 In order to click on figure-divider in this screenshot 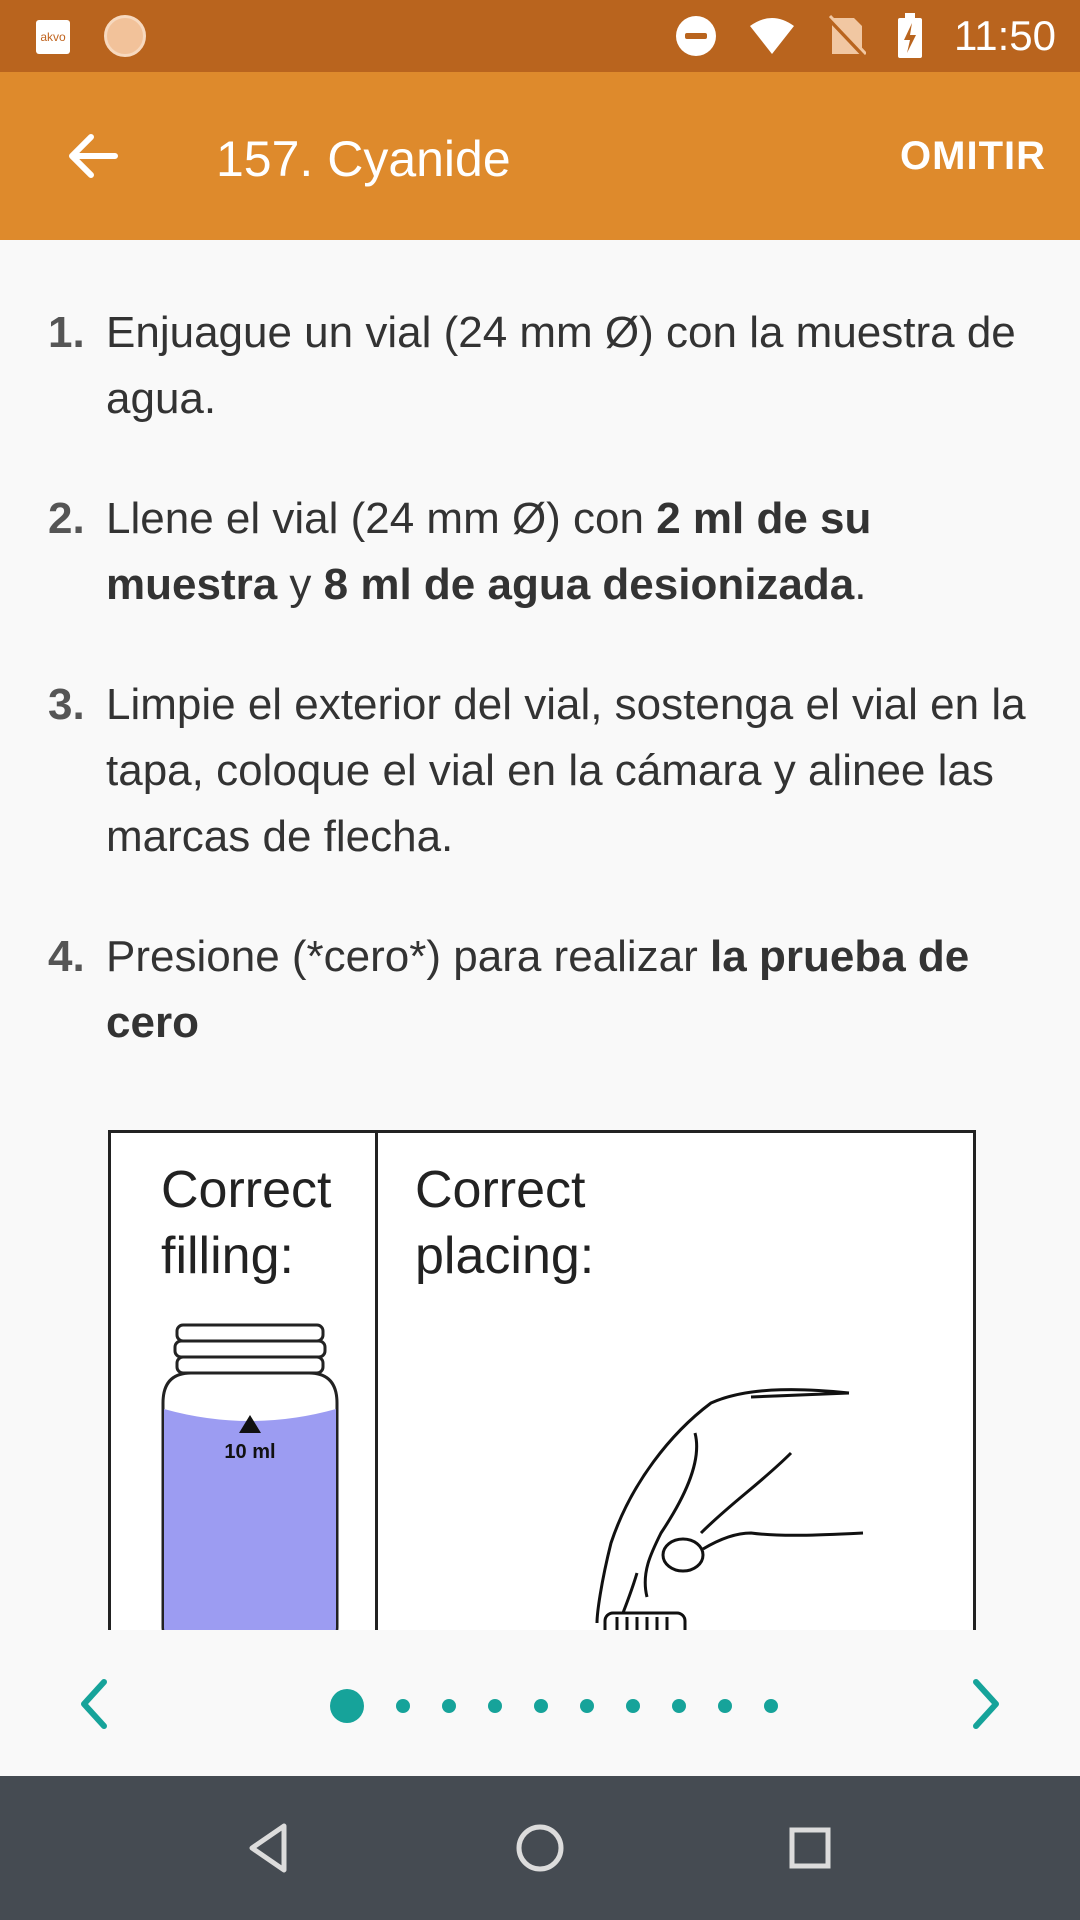, I will do `click(376, 1381)`.